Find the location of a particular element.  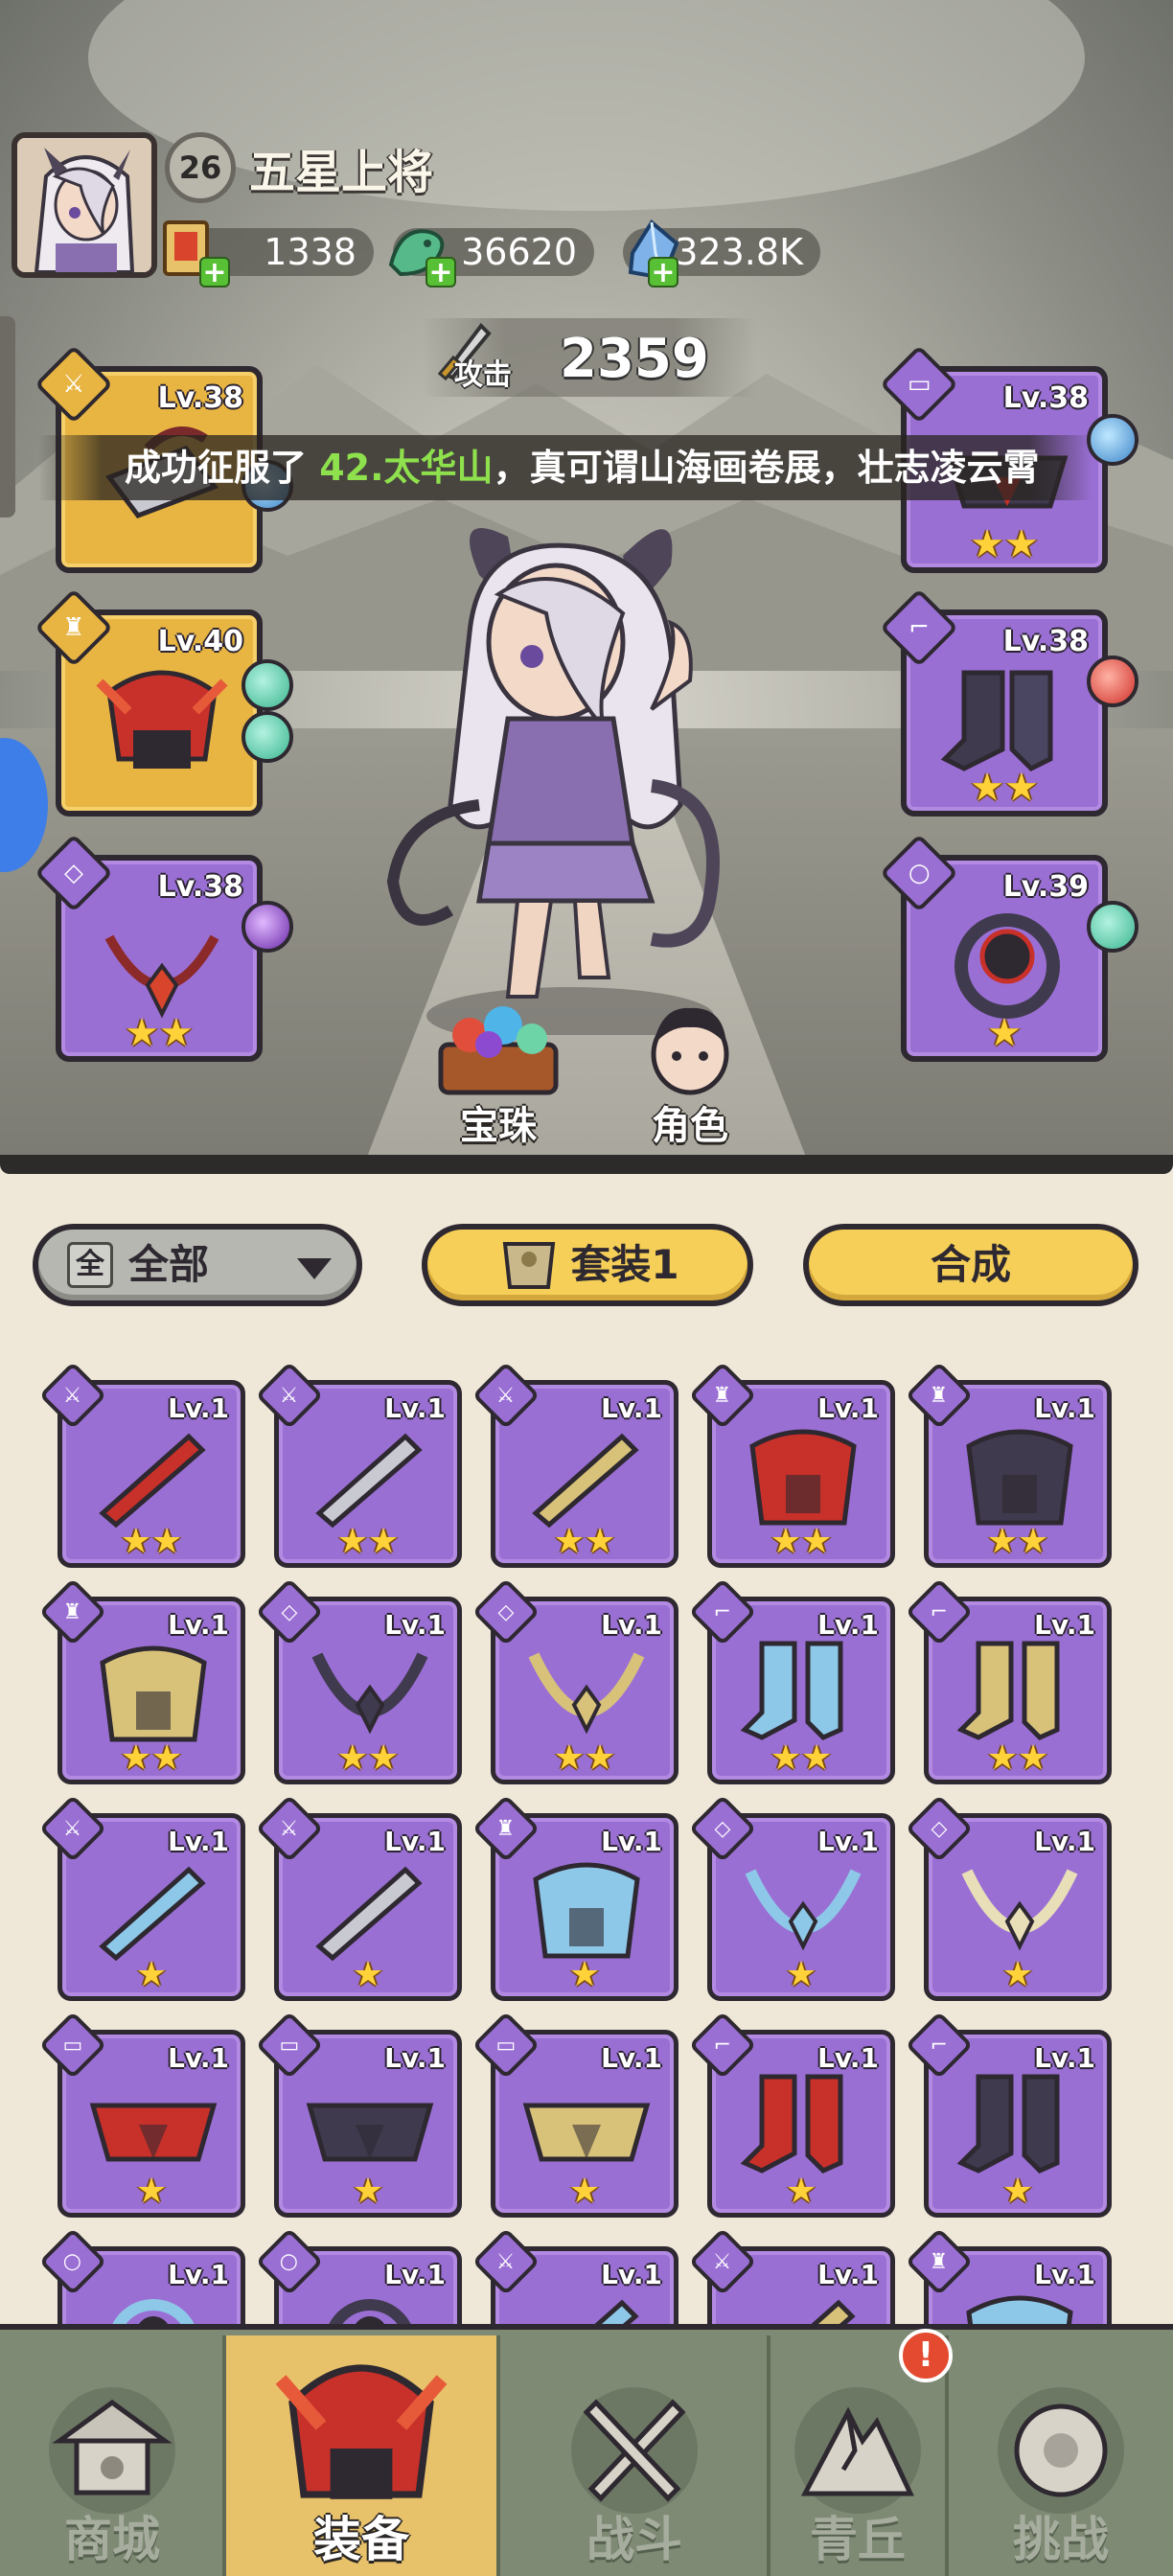

nav-label: 挑战 is located at coordinates (1061, 2539).